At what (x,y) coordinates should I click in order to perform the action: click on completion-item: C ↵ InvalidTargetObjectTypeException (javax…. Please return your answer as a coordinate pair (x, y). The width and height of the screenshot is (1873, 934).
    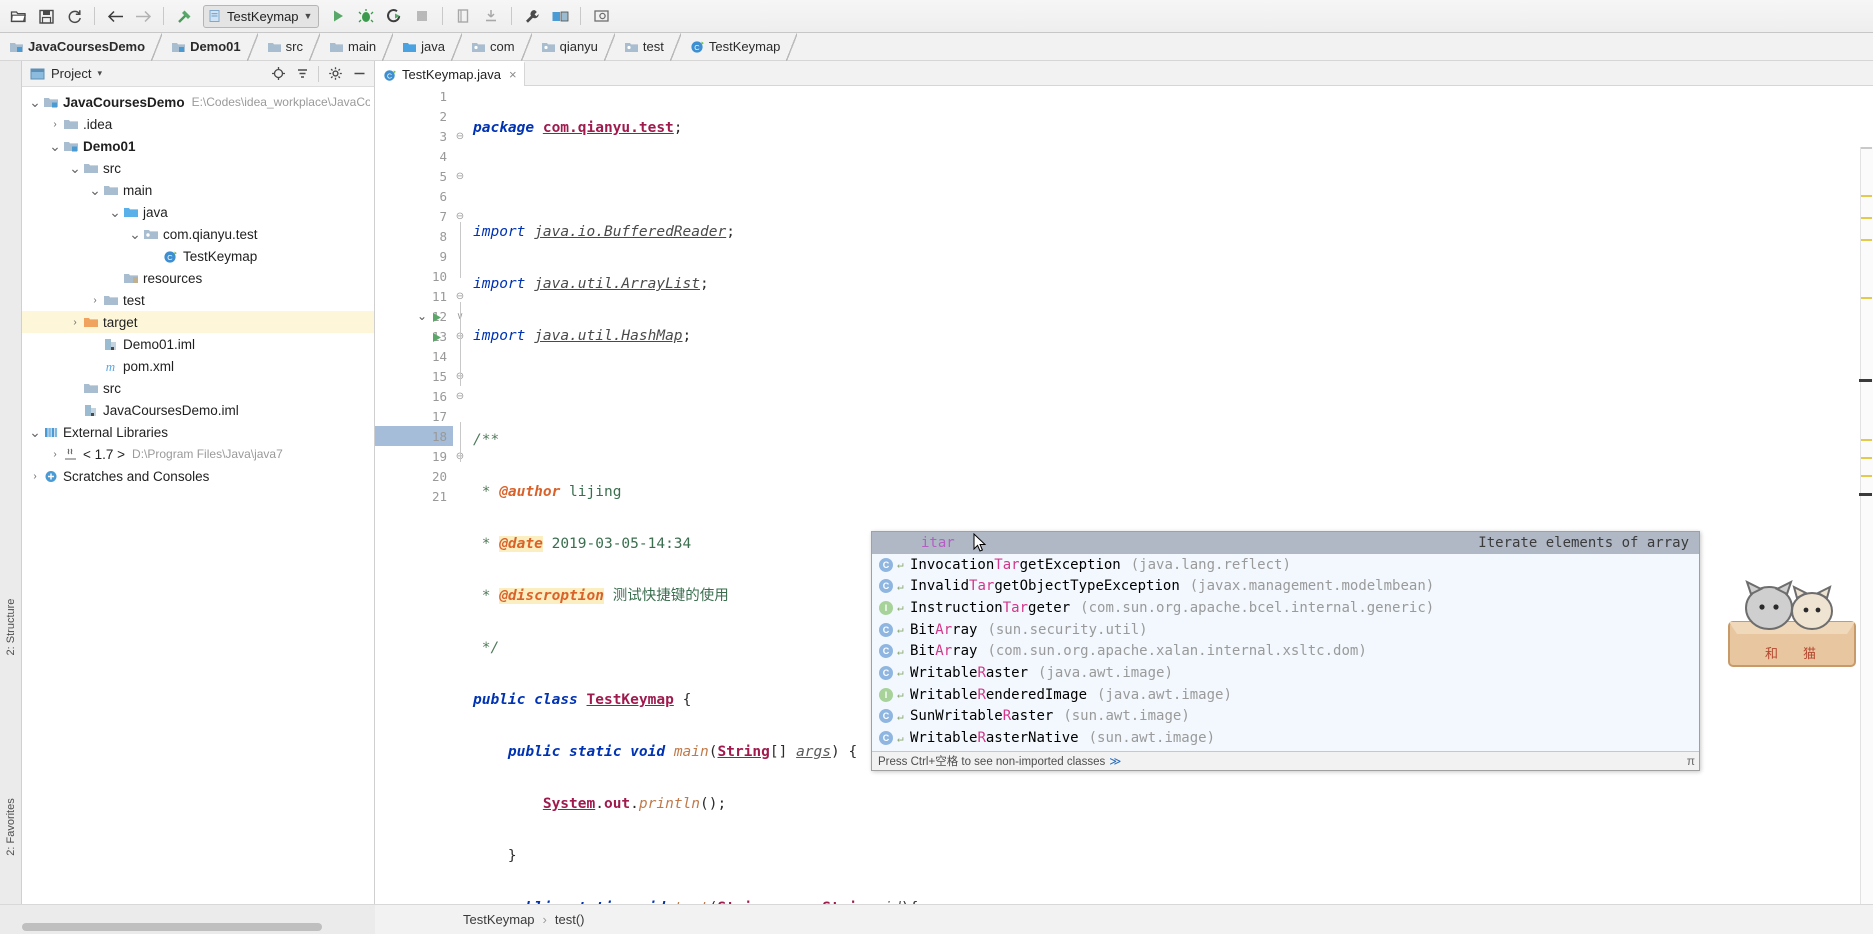
    Looking at the image, I should click on (1285, 586).